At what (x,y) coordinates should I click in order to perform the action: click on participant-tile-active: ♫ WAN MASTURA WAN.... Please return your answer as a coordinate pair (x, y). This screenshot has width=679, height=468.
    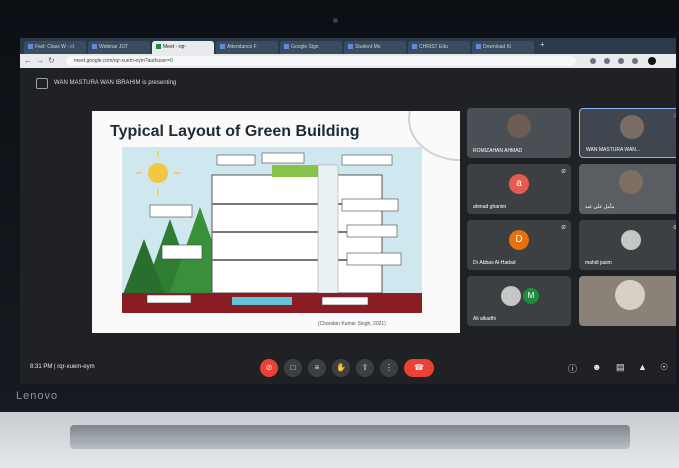
    Looking at the image, I should click on (627, 133).